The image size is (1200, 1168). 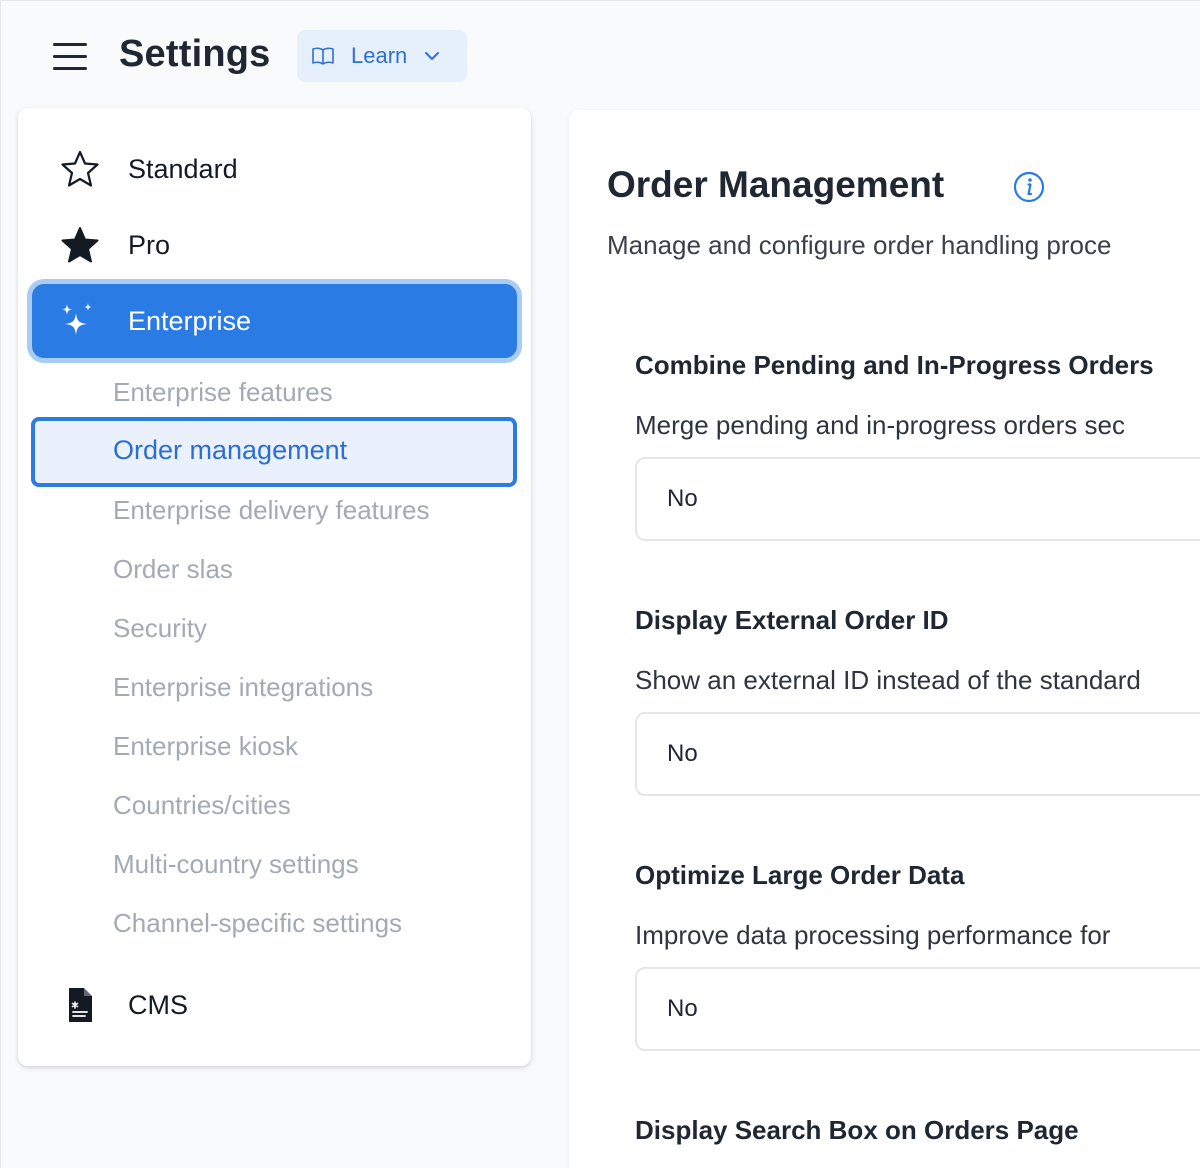 I want to click on sub-item-countries-cities: Countries/cities, so click(x=202, y=805).